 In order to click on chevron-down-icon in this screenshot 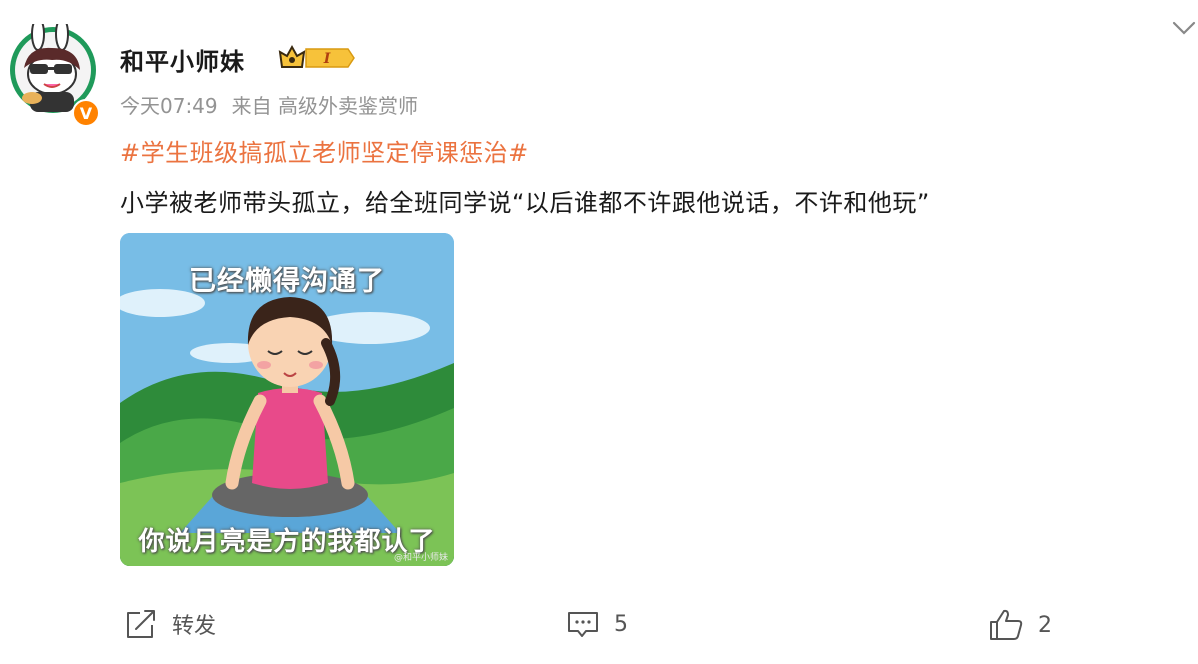, I will do `click(1184, 28)`.